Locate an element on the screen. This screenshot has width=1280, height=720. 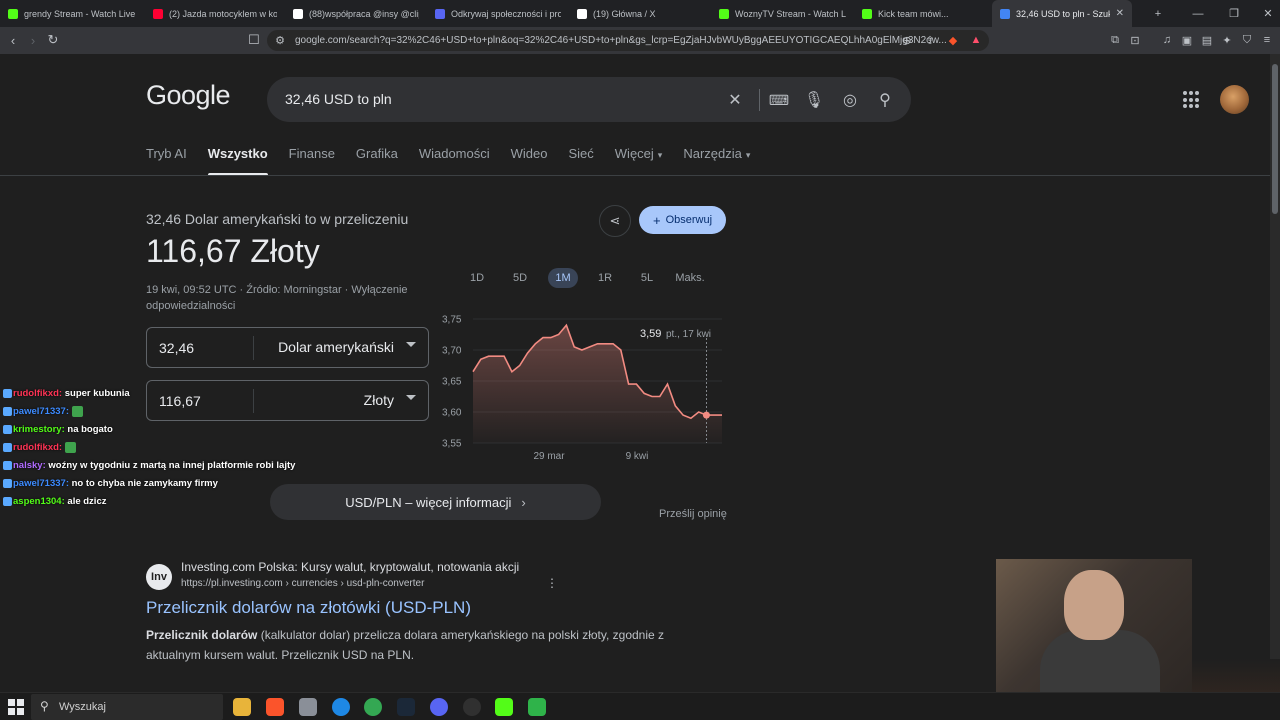
reload-icon: ↻ is located at coordinates (53, 40).